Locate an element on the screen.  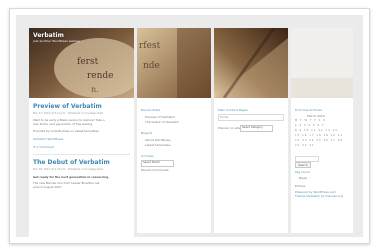
archives-title: Archives is located at coordinates (147, 156).